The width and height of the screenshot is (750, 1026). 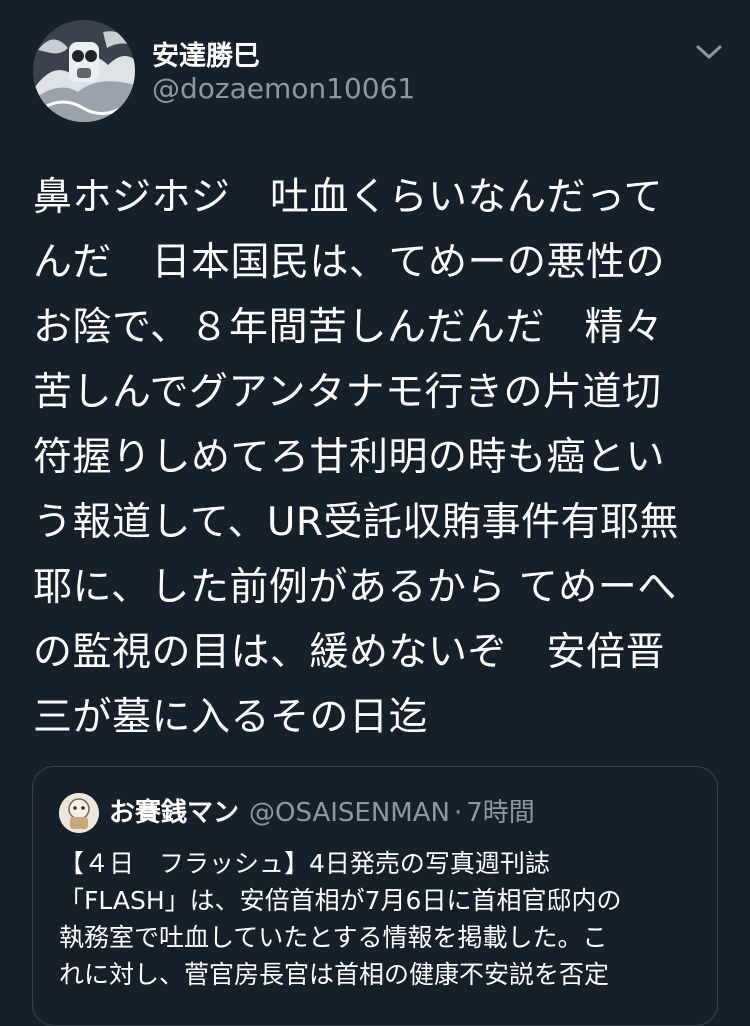 What do you see at coordinates (500, 813) in the screenshot?
I see `quoted-timestamp: 7時間` at bounding box center [500, 813].